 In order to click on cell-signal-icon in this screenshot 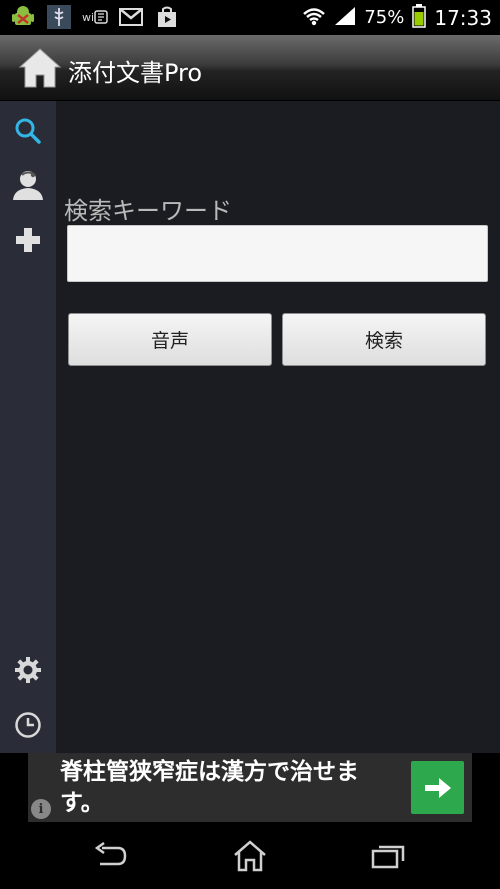, I will do `click(345, 18)`.